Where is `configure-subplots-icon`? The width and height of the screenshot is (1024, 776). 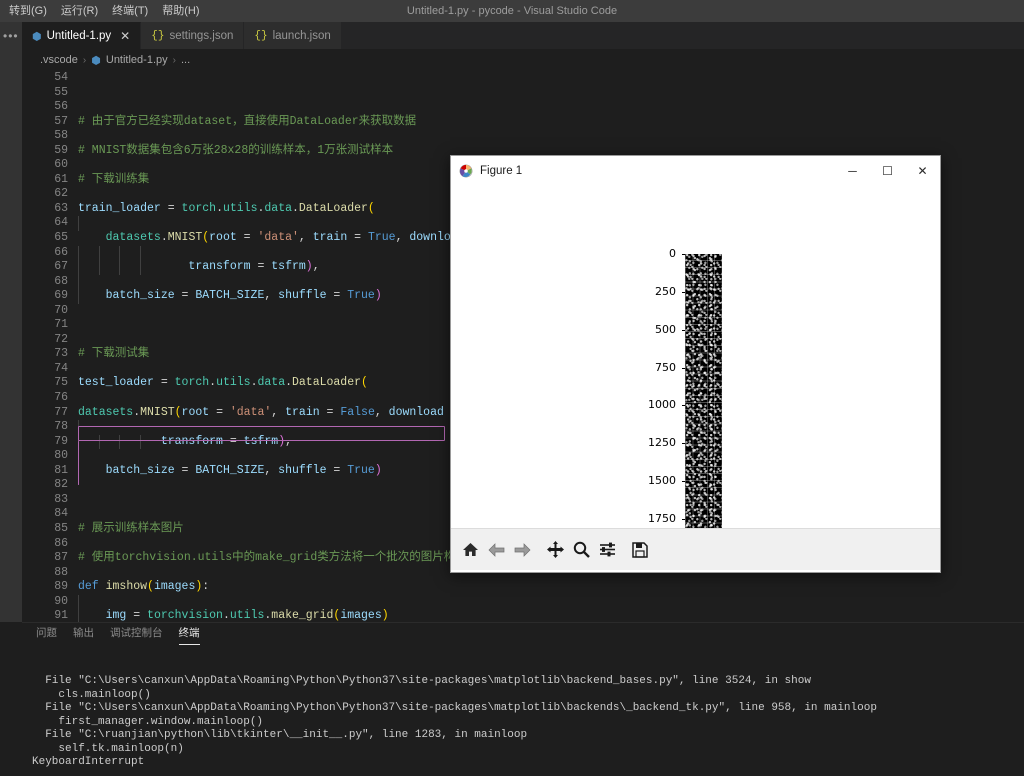 configure-subplots-icon is located at coordinates (607, 549).